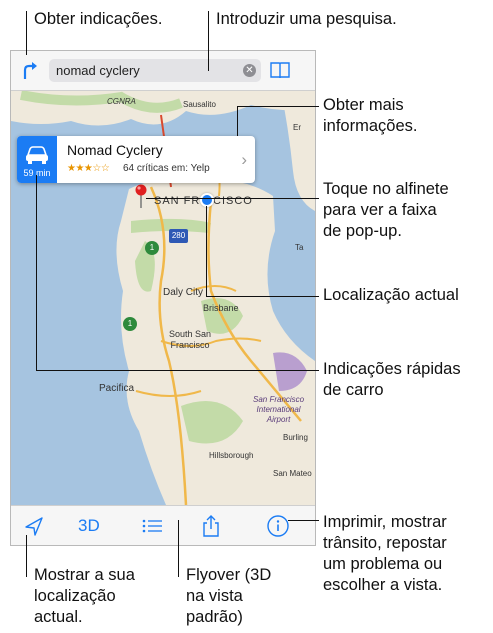  What do you see at coordinates (155, 70) in the screenshot?
I see `search-input: nomad cyclery ✕` at bounding box center [155, 70].